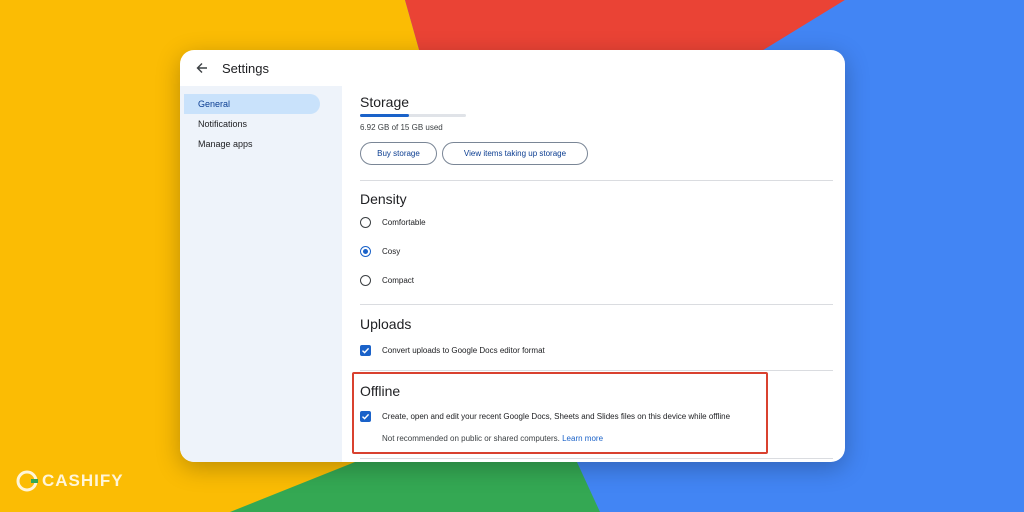 This screenshot has width=1024, height=512. Describe the element at coordinates (385, 102) in the screenshot. I see `storage-title: Storage` at that location.